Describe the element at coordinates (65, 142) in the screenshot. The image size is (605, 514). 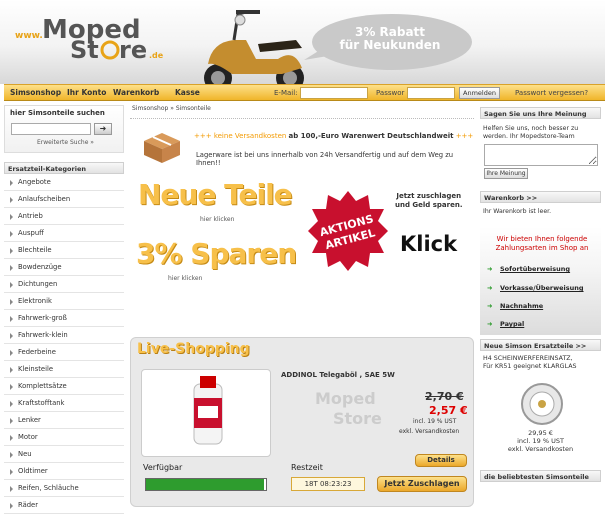
I see `advanced-search-link: Erweiterte Suche »` at that location.